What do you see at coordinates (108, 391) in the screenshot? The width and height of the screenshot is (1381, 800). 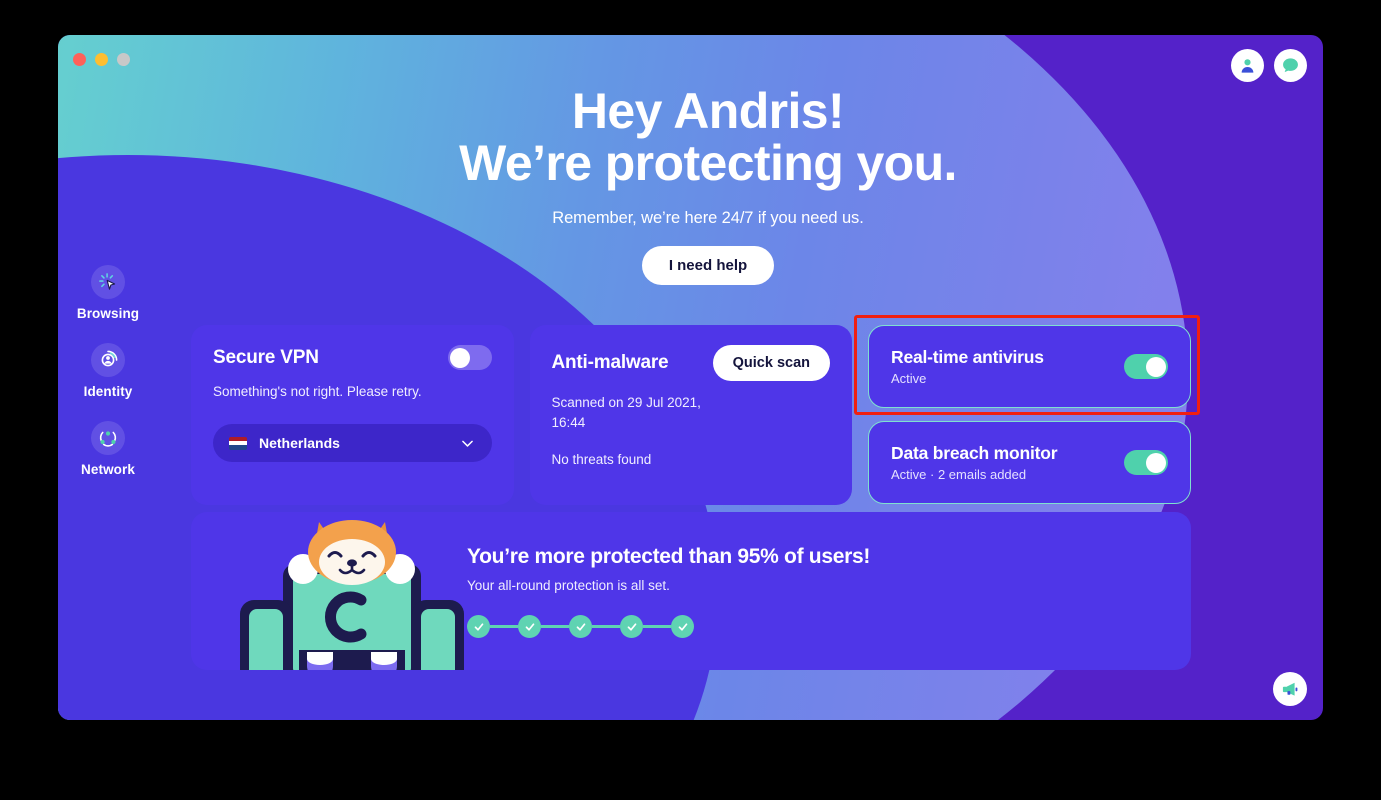 I see `sidebar-item-label: Identity` at bounding box center [108, 391].